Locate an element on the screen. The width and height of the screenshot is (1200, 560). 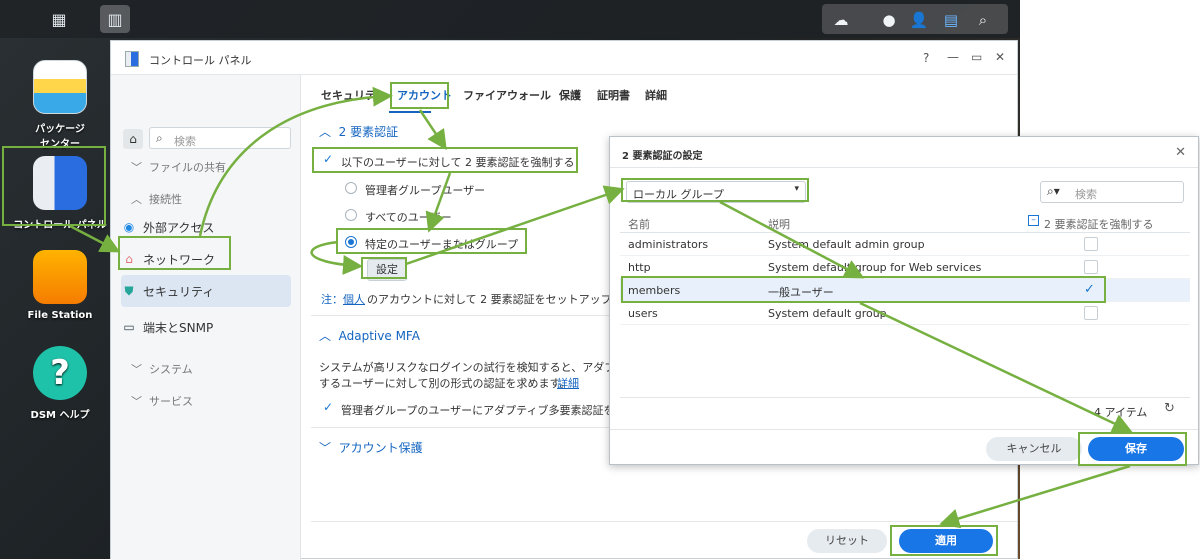
sidebar-group-system: ﹀ システム is located at coordinates (162, 369).